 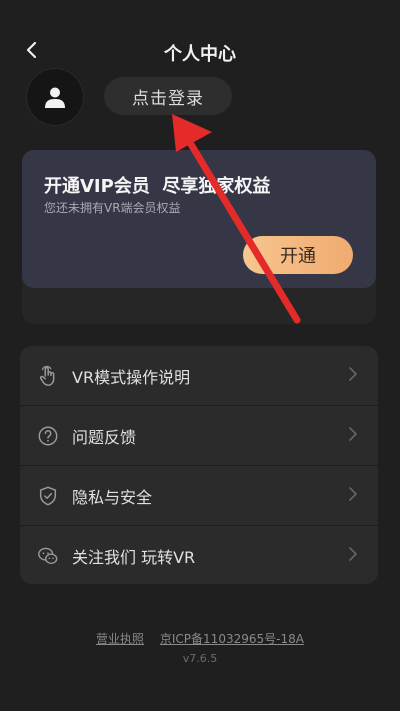 What do you see at coordinates (48, 376) in the screenshot?
I see `hand-pointer-icon` at bounding box center [48, 376].